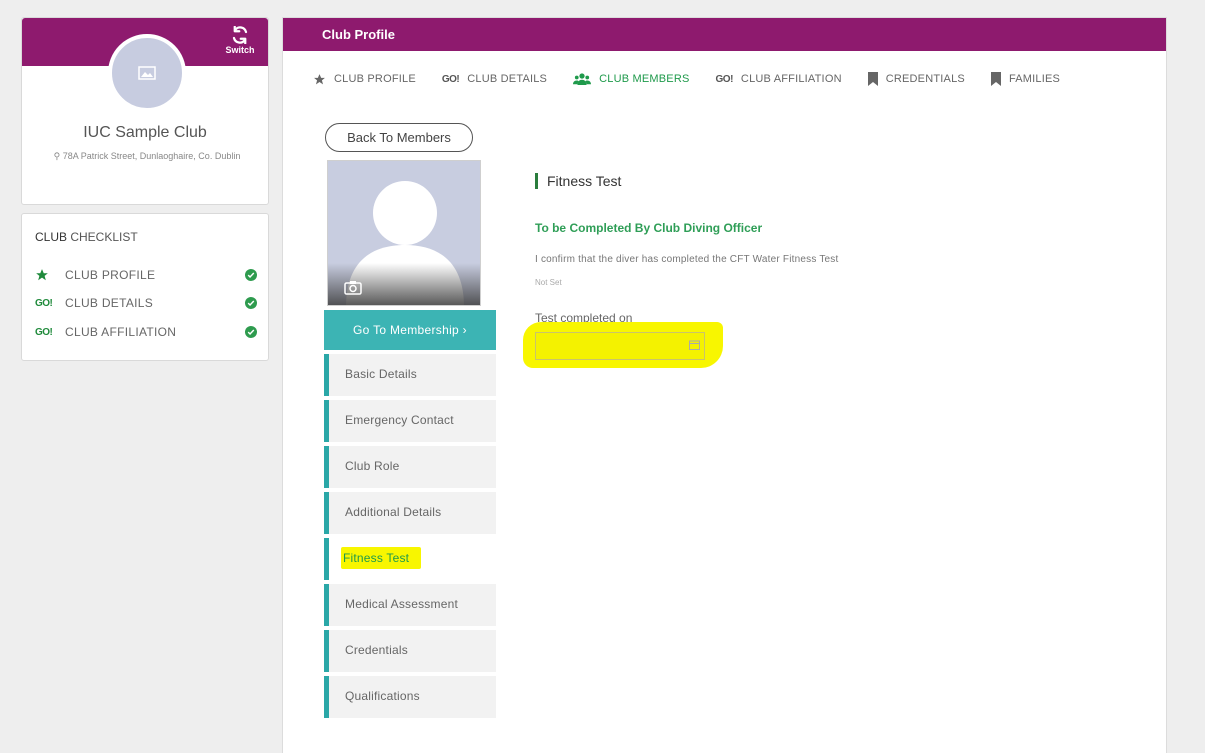  What do you see at coordinates (240, 35) in the screenshot?
I see `refresh-icon` at bounding box center [240, 35].